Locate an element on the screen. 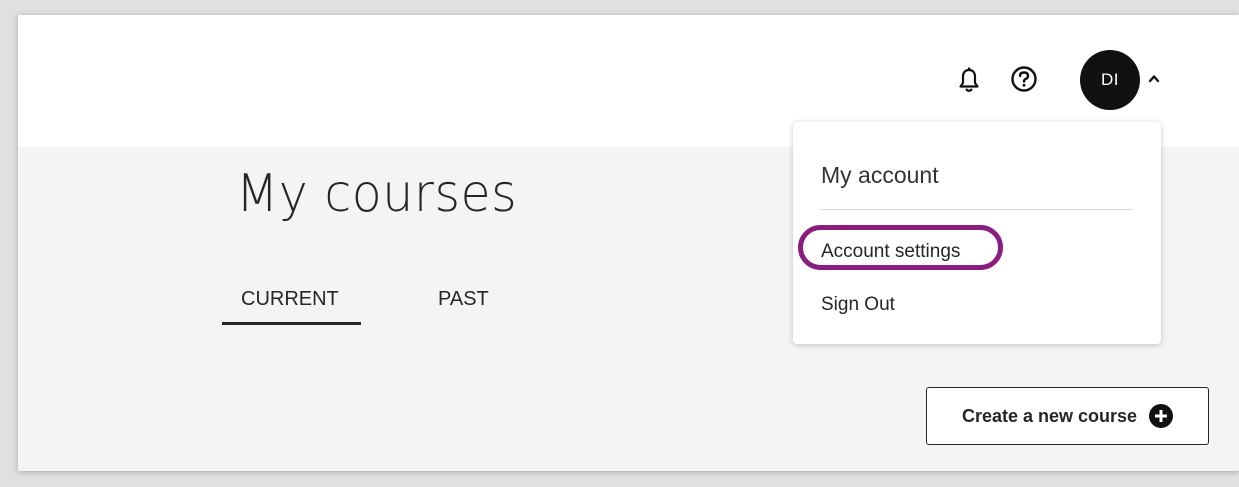 The width and height of the screenshot is (1239, 487). user-avatar: DI is located at coordinates (1110, 80).